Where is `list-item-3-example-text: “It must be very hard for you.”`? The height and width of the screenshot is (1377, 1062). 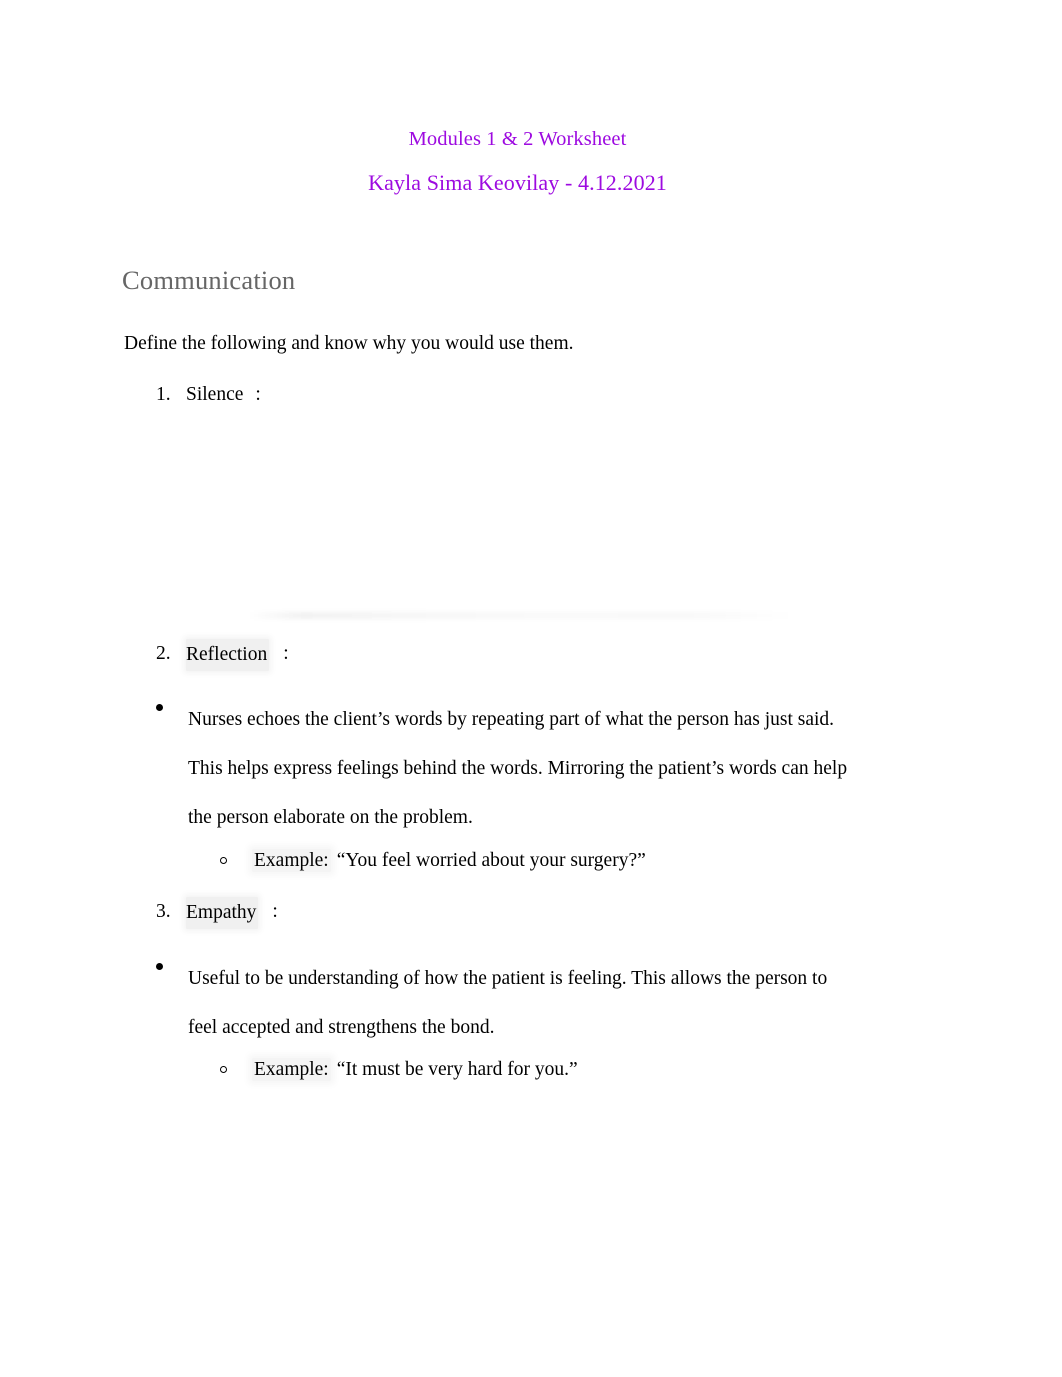 list-item-3-example-text: “It must be very hard for you.” is located at coordinates (457, 1069).